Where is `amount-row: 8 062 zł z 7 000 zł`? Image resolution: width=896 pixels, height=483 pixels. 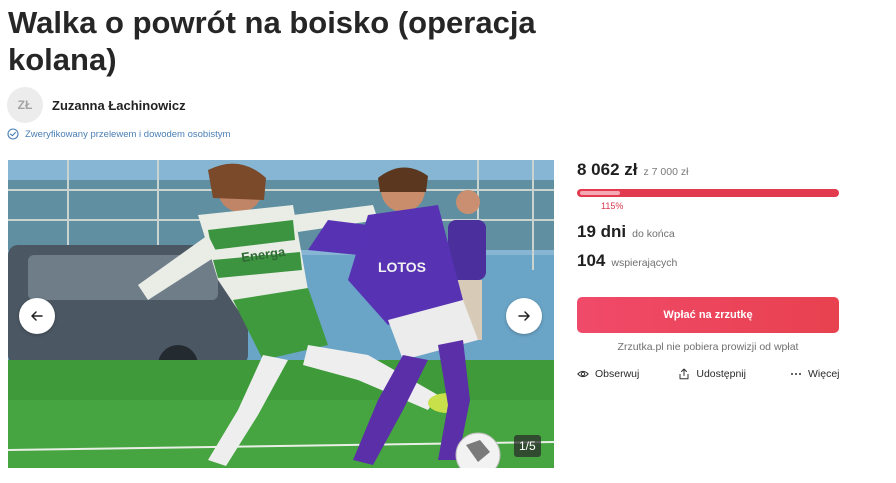 amount-row: 8 062 zł z 7 000 zł is located at coordinates (708, 170).